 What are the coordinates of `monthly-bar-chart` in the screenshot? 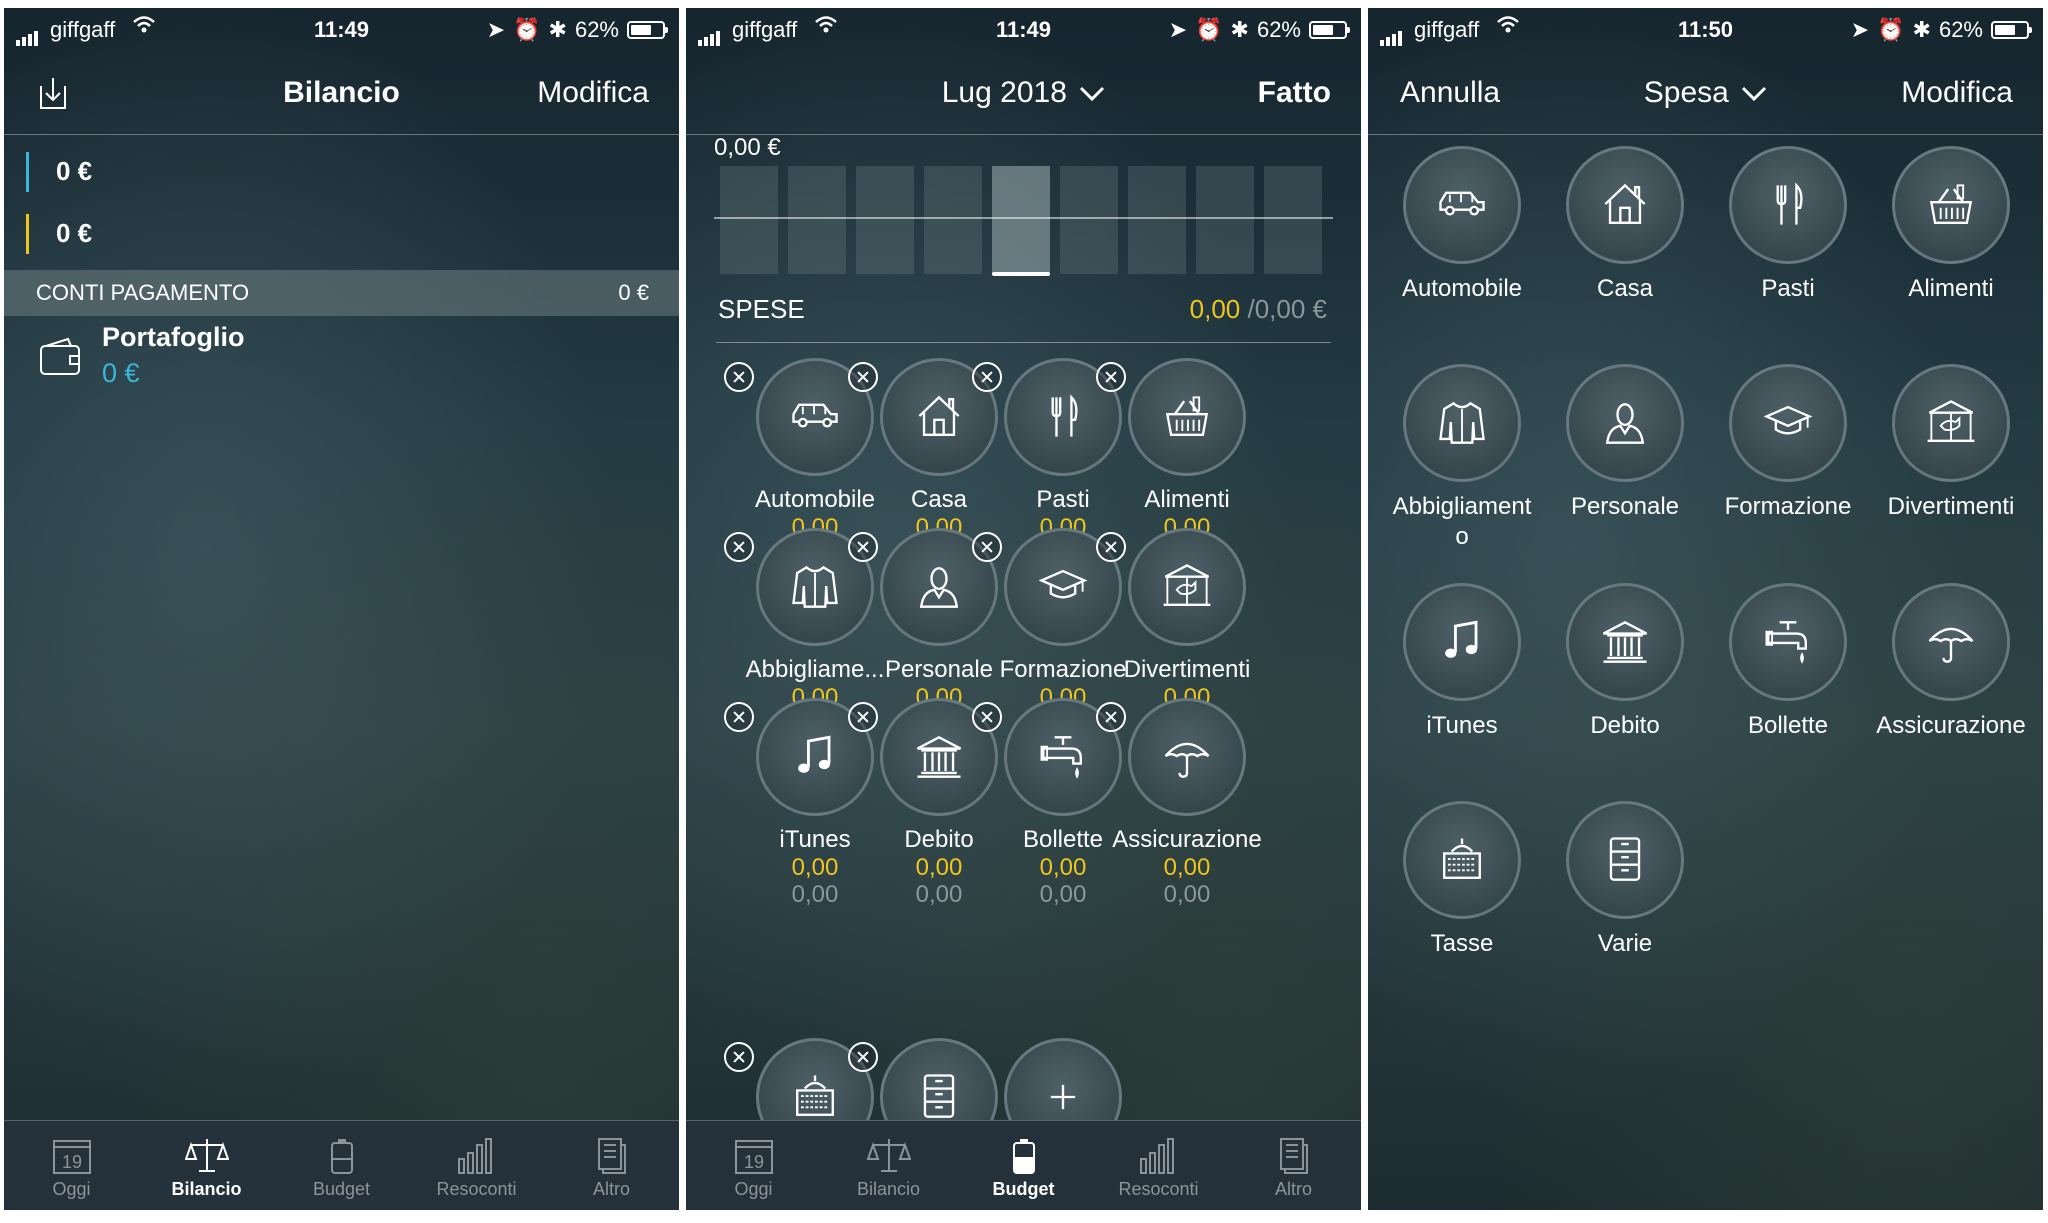 It's located at (1023, 218).